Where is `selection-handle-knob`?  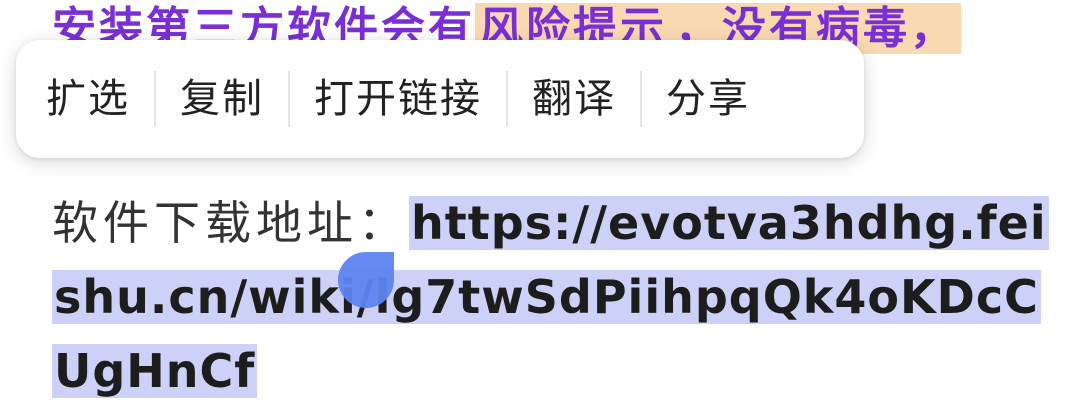
selection-handle-knob is located at coordinates (366, 280).